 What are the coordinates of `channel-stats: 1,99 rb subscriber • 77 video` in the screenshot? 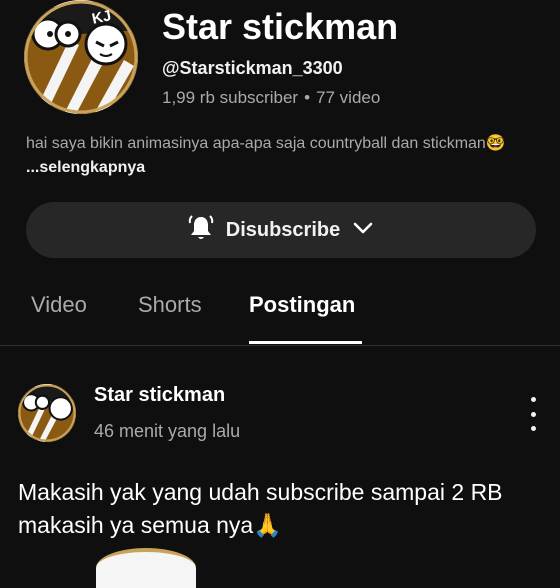 It's located at (271, 98).